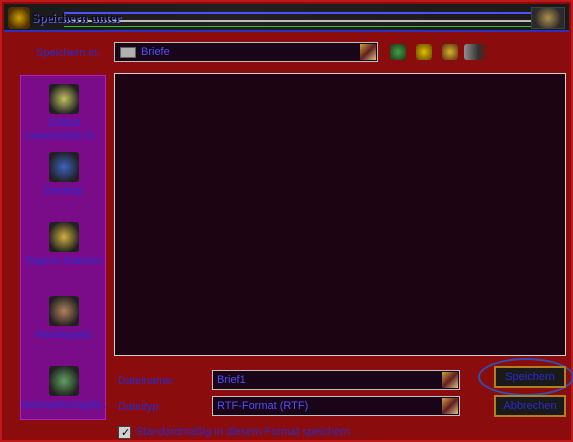  I want to click on desktop-icon, so click(64, 167).